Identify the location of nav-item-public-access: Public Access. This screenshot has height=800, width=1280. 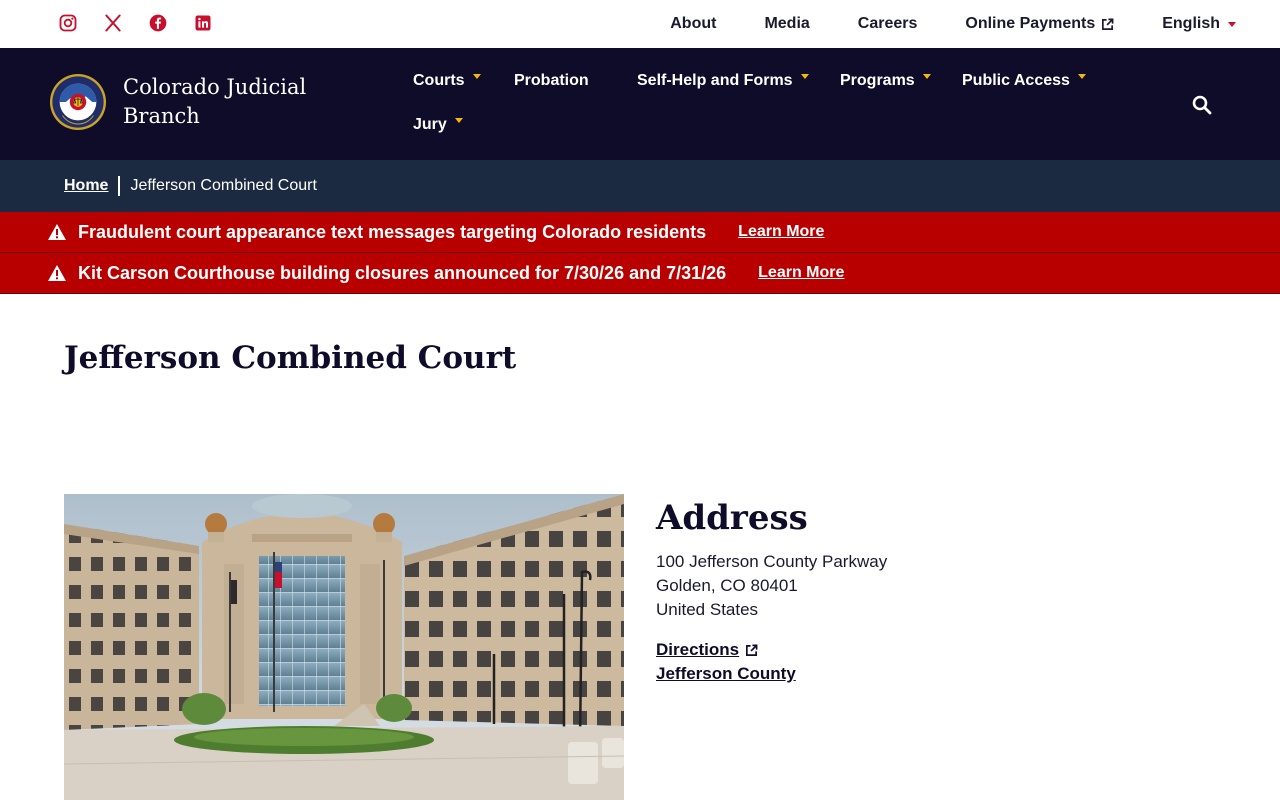
(1024, 81).